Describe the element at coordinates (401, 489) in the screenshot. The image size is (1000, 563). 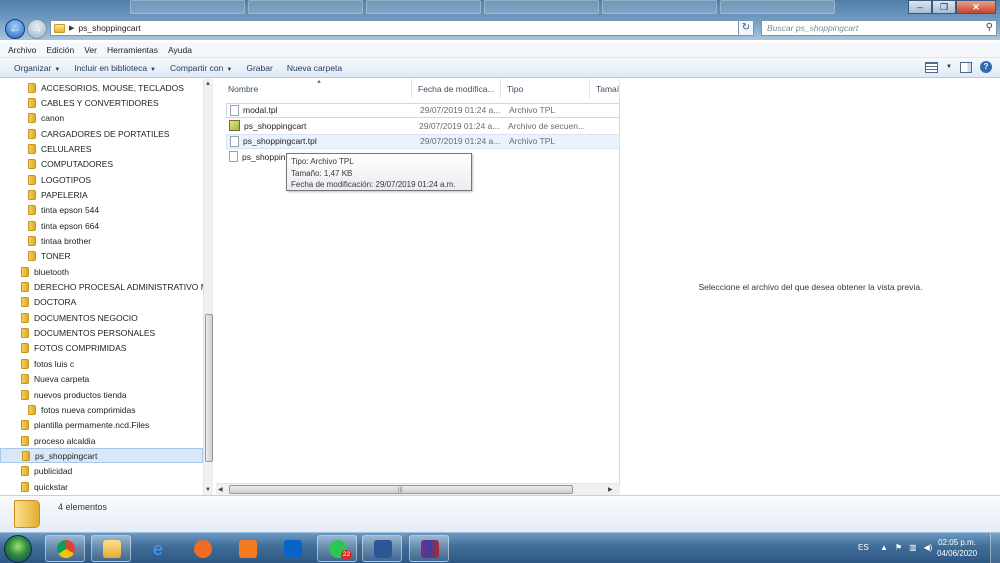
I see `scroll-thumb: |||` at that location.